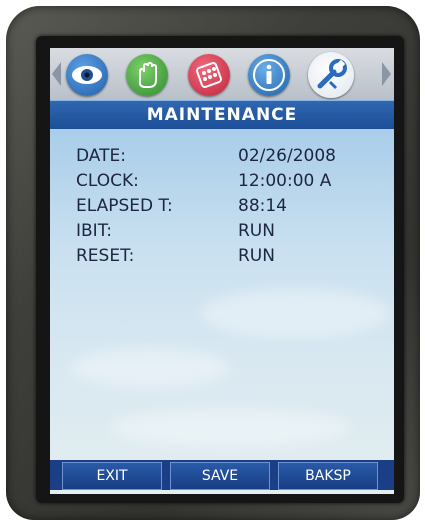 This screenshot has height=524, width=425. Describe the element at coordinates (386, 74) in the screenshot. I see `scroll-right-arrow-icon` at that location.